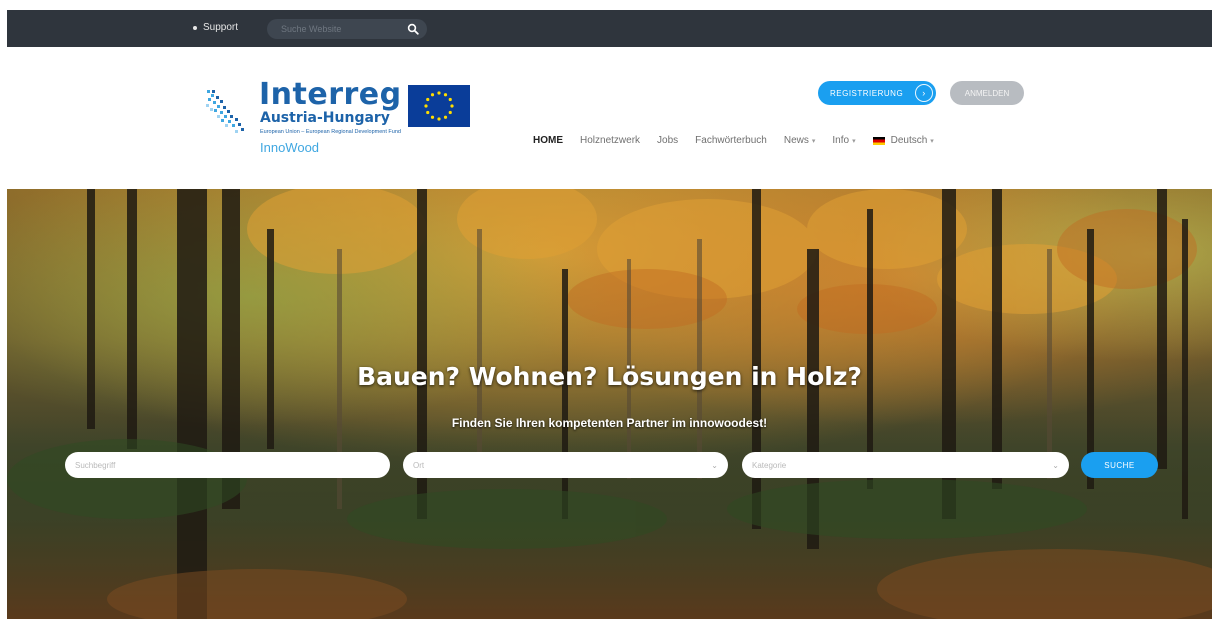 This screenshot has width=1212, height=619. I want to click on nav-item-fachwoerterbuch: Fachwörterbuch, so click(731, 140).